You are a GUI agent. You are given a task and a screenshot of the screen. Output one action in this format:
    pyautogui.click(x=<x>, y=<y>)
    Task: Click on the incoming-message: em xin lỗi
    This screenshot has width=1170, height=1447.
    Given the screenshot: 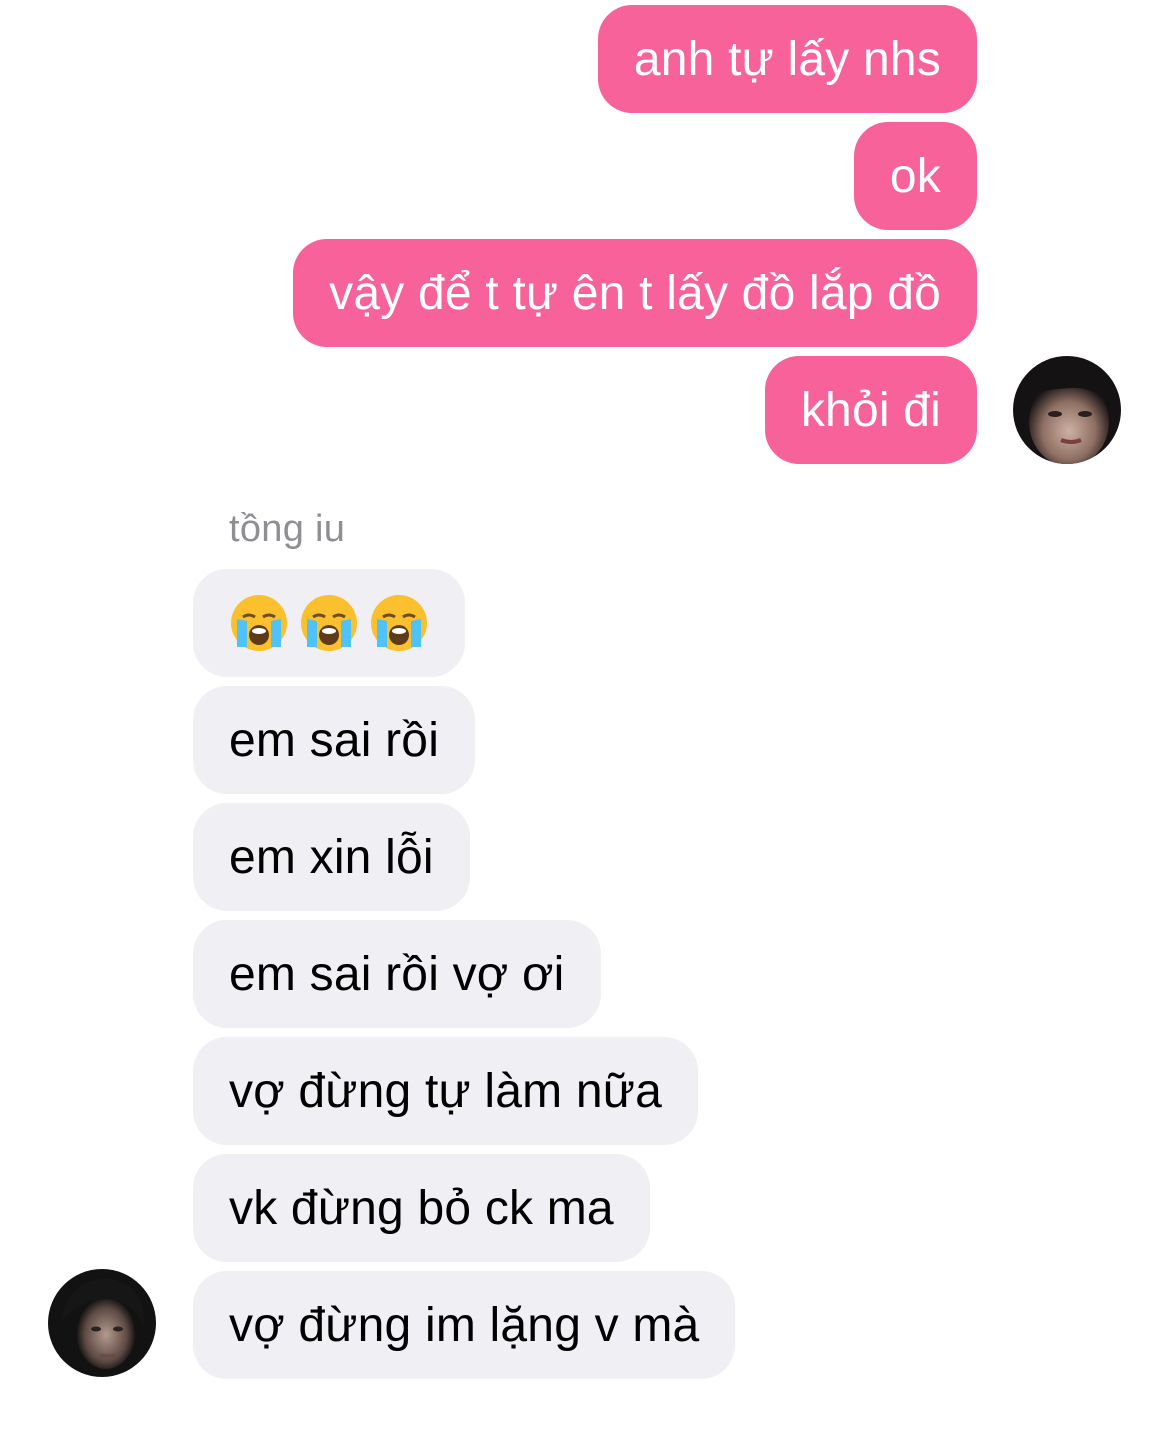 What is the action you would take?
    pyautogui.click(x=331, y=857)
    